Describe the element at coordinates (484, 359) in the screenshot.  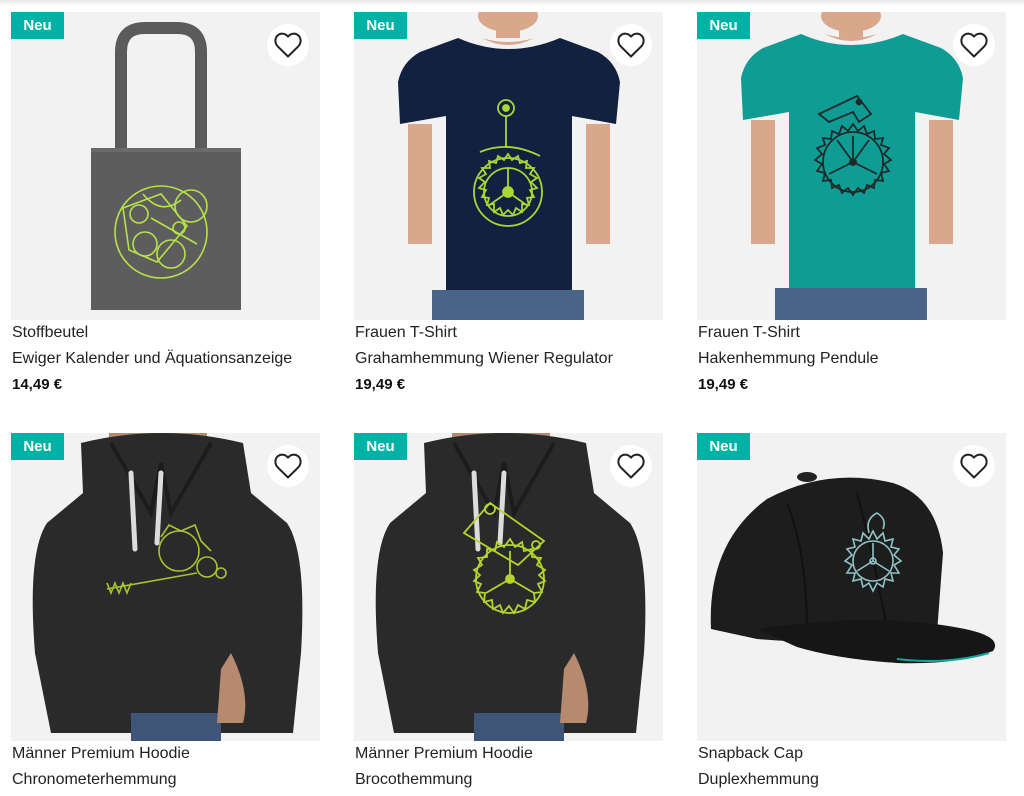
I see `product-name: Grahamhemmung Wiener Regulator` at that location.